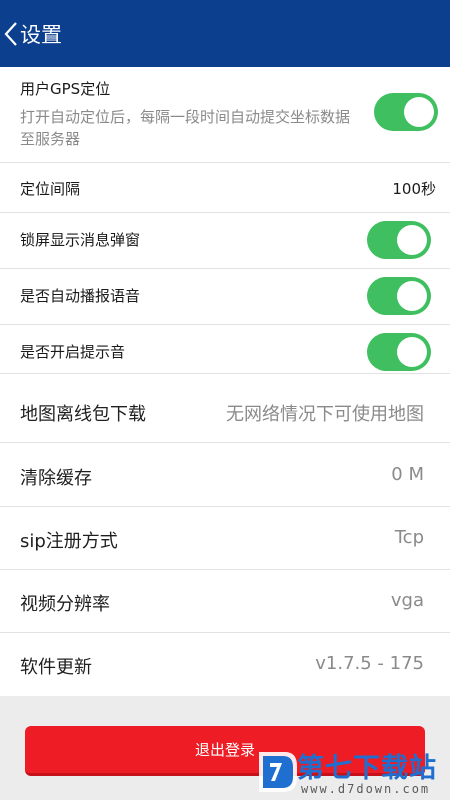 This screenshot has height=800, width=450. What do you see at coordinates (41, 34) in the screenshot?
I see `page-title: 设置` at bounding box center [41, 34].